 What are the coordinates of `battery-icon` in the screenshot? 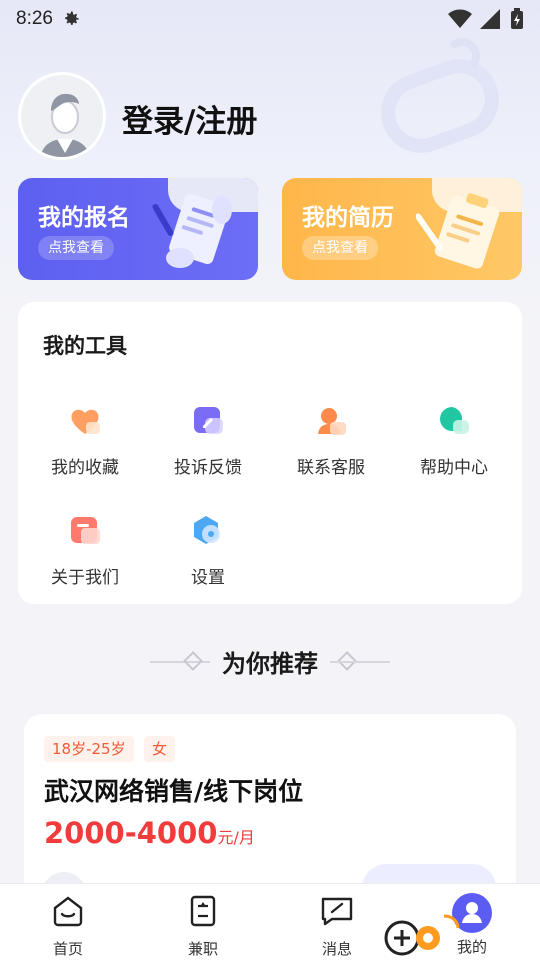 It's located at (517, 18).